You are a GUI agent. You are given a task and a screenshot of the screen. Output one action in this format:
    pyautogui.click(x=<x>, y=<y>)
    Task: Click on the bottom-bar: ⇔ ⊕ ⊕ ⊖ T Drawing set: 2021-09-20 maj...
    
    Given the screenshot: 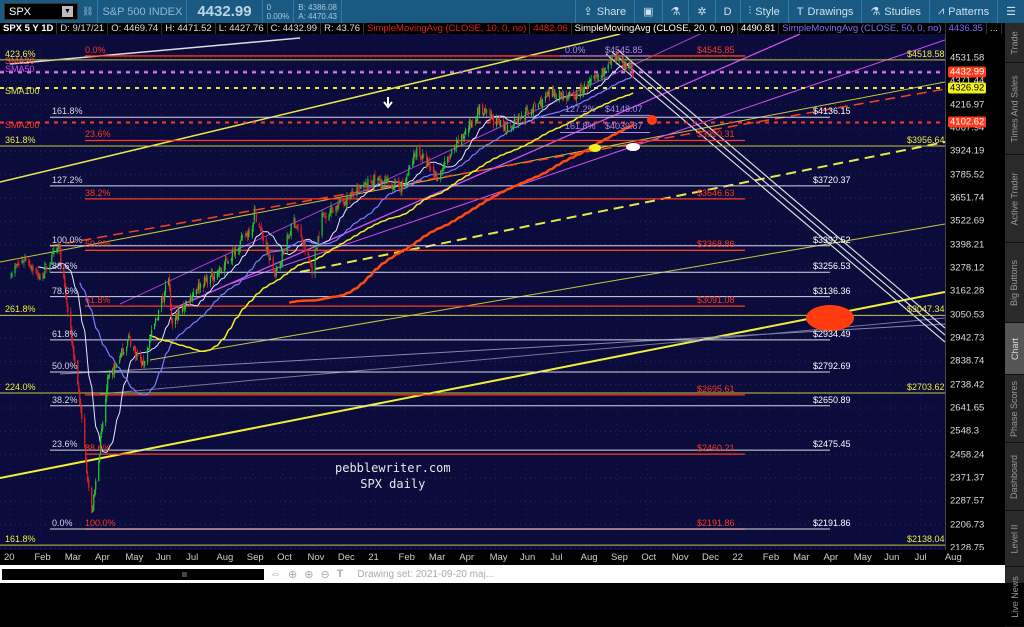 What is the action you would take?
    pyautogui.click(x=502, y=574)
    